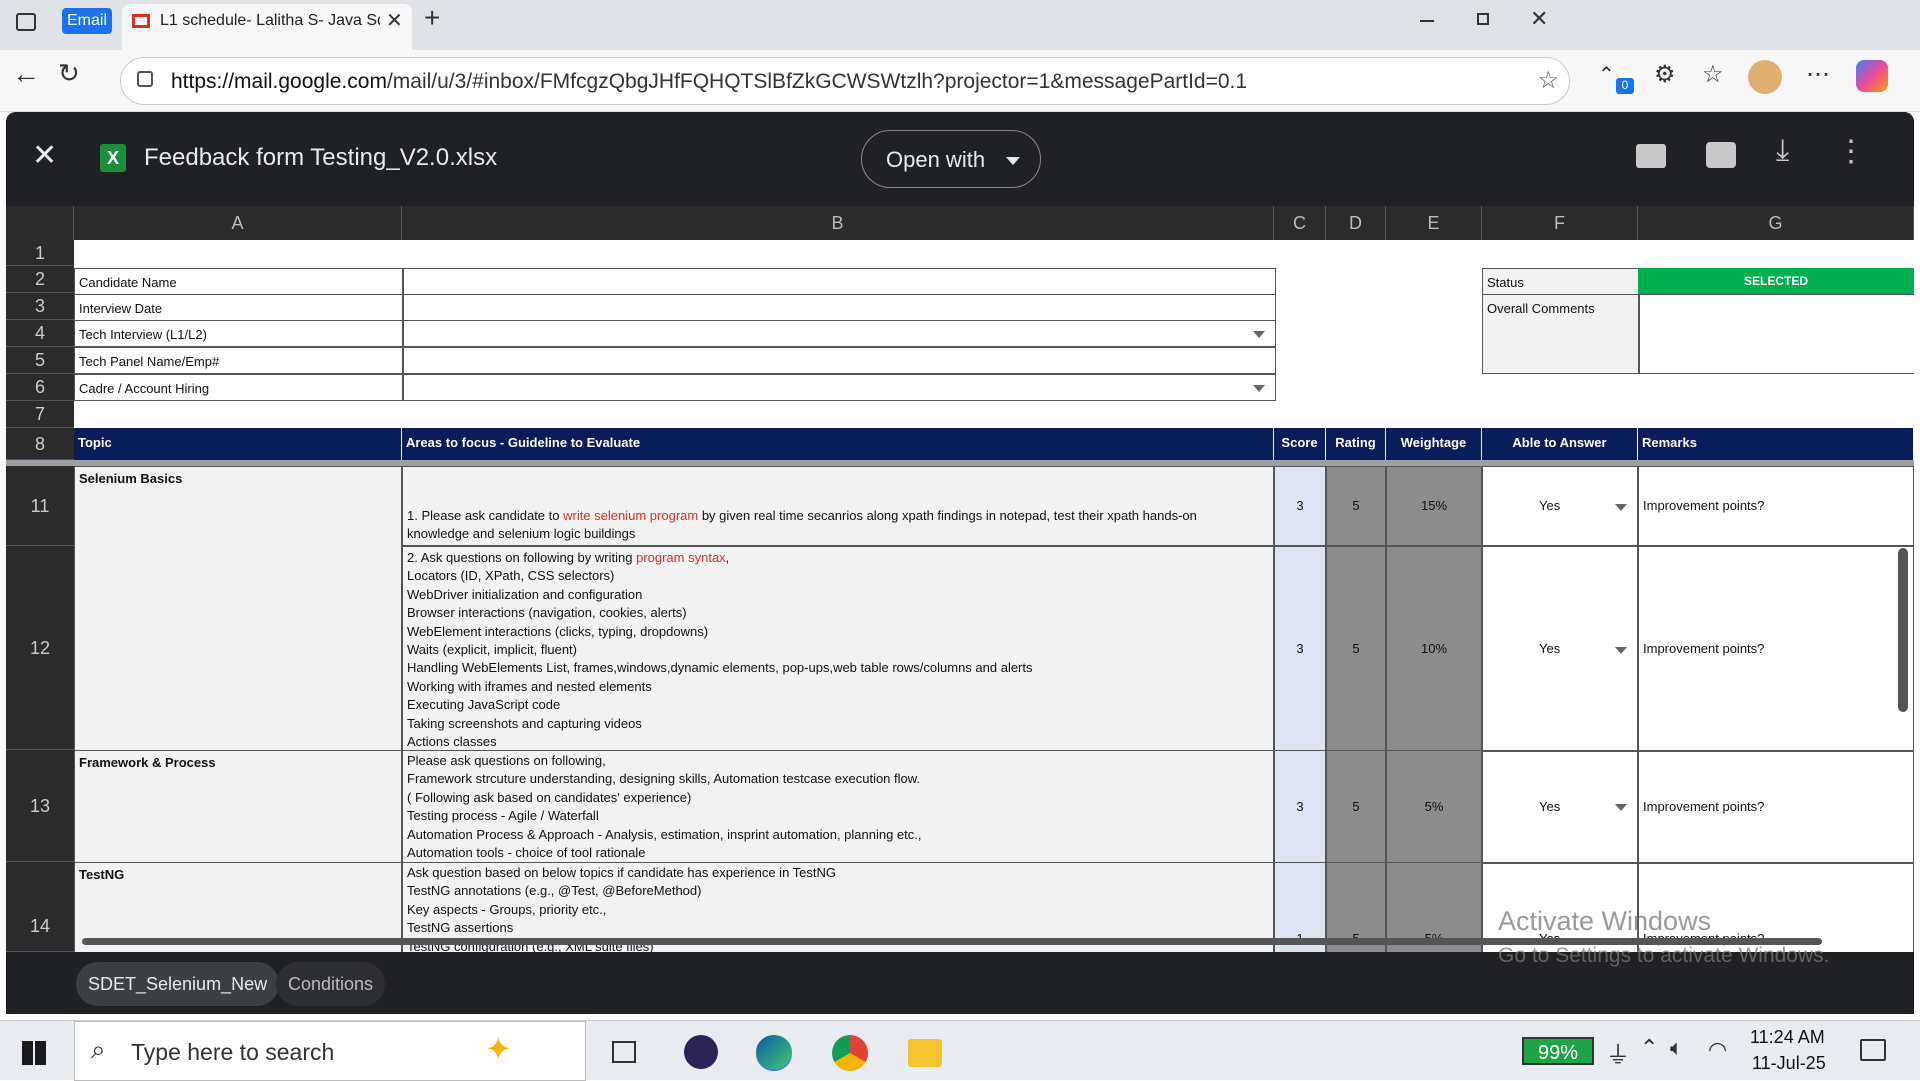  Describe the element at coordinates (238, 807) in the screenshot. I see `topic-framework: Framework & Process` at that location.